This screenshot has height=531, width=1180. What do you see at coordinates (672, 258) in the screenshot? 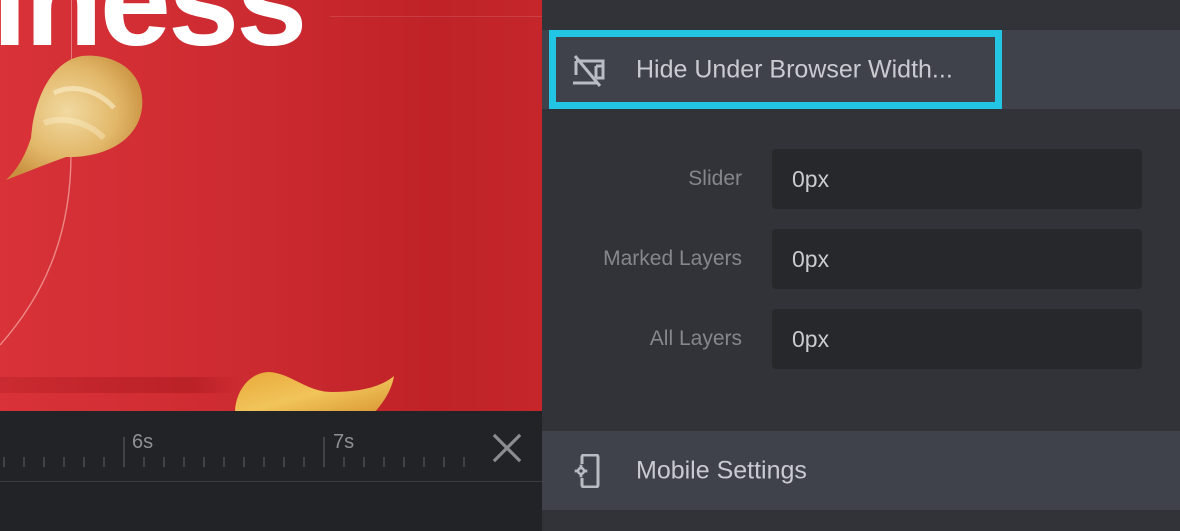
I see `marked-layers-width-label: Marked Layers` at bounding box center [672, 258].